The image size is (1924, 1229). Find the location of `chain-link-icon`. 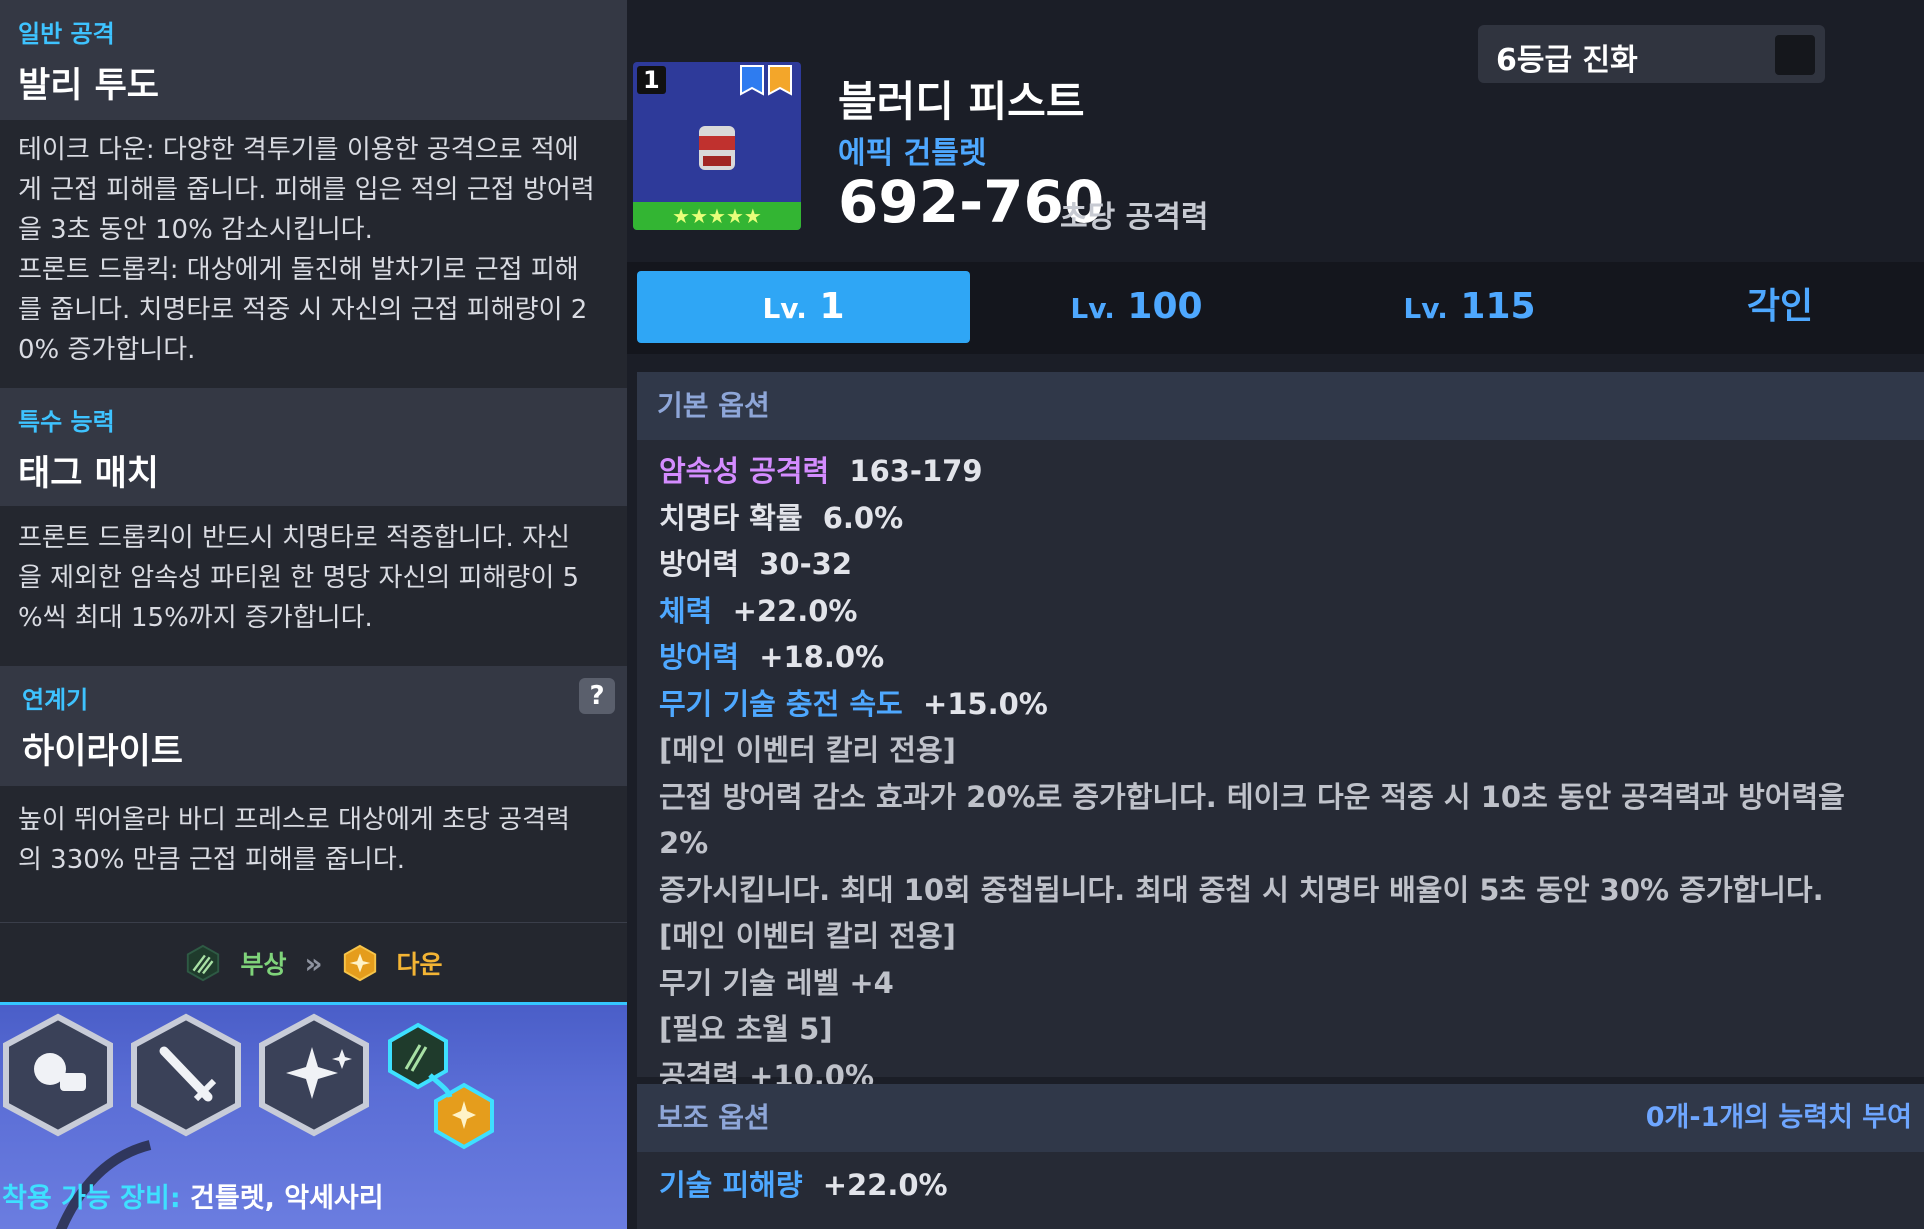

chain-link-icon is located at coordinates (441, 1086).